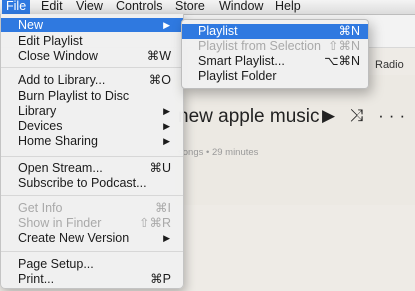  What do you see at coordinates (288, 7) in the screenshot?
I see `menubar-help: Help` at bounding box center [288, 7].